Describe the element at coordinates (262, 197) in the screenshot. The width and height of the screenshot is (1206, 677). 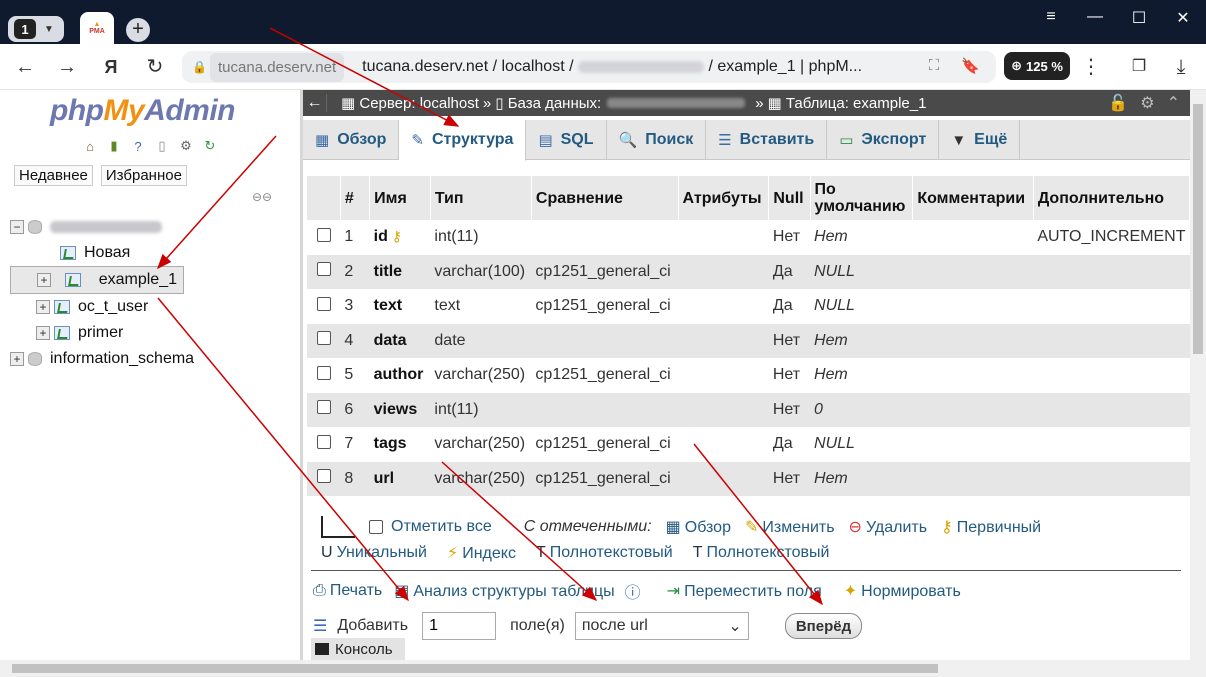
I see `link-icon: ⊖⊖` at that location.